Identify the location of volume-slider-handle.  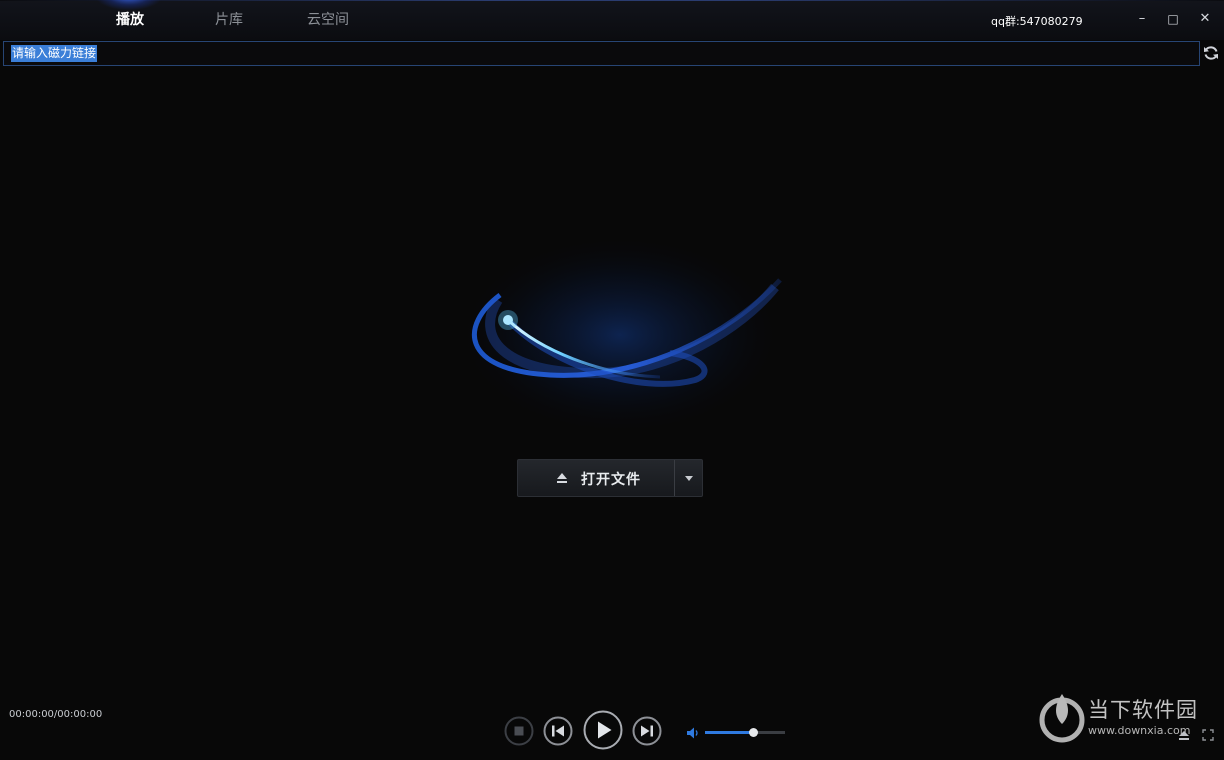
(753, 732).